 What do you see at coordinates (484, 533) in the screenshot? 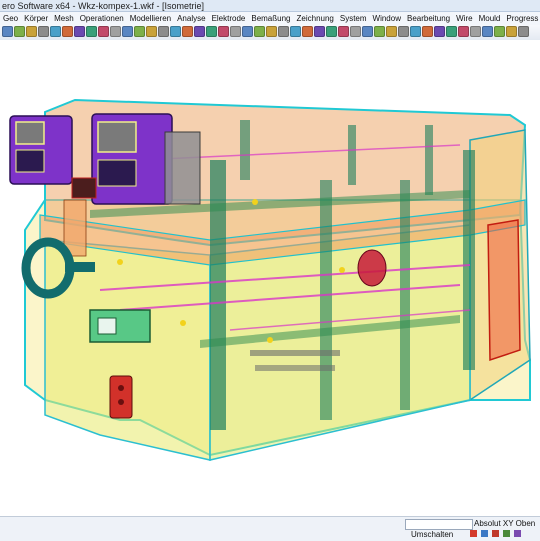
I see `status-info-icon` at bounding box center [484, 533].